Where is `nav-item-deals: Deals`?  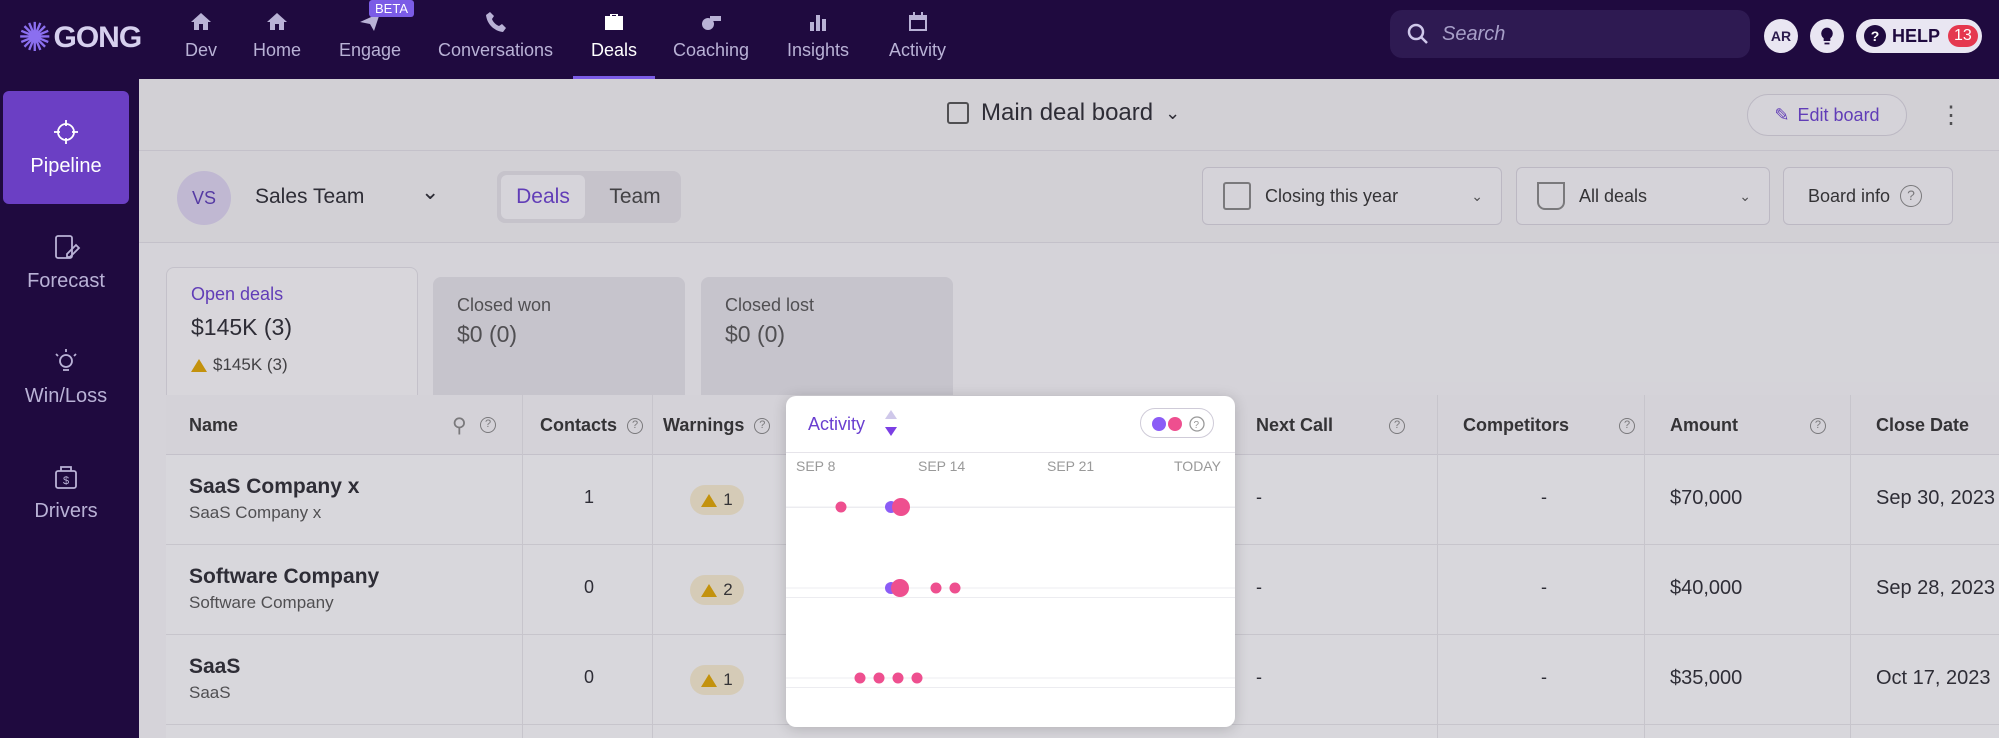 nav-item-deals: Deals is located at coordinates (614, 44).